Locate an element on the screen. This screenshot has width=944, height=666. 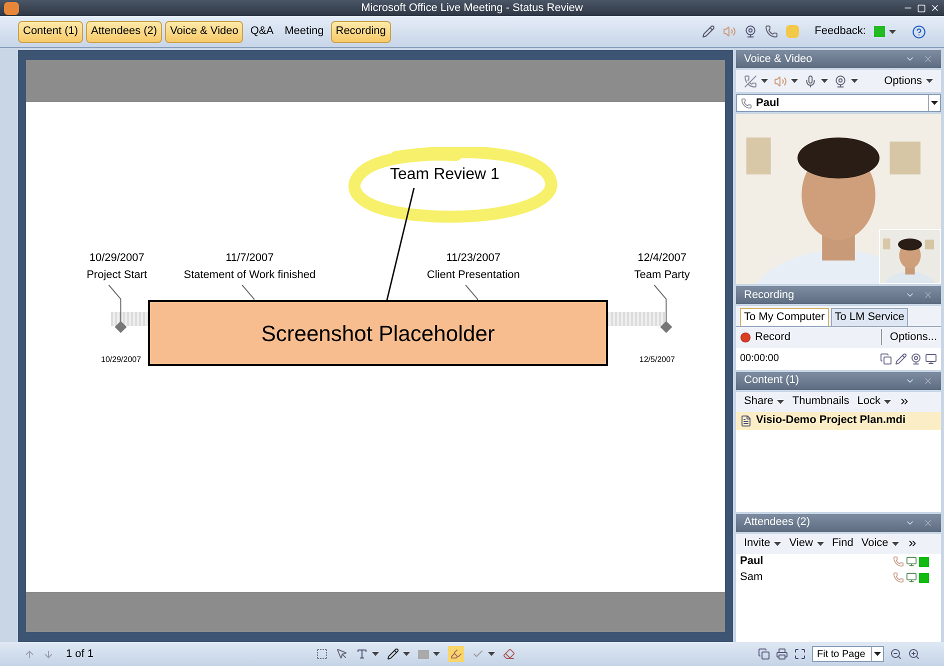
print-icon is located at coordinates (782, 654).